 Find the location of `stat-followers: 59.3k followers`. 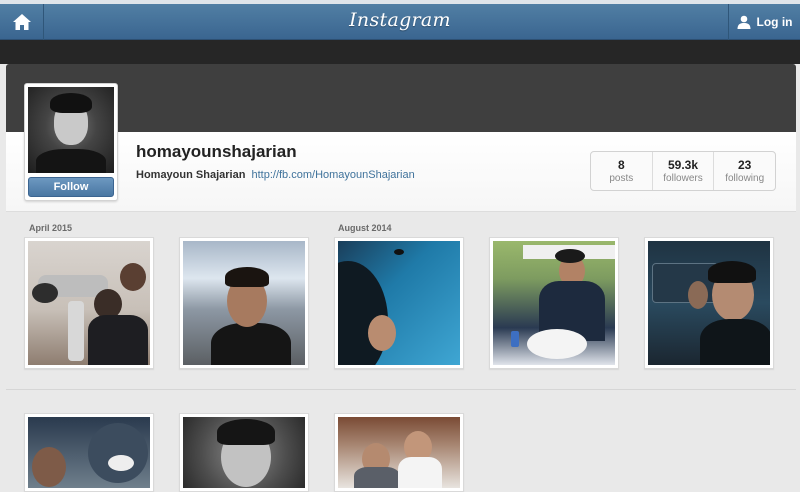

stat-followers: 59.3k followers is located at coordinates (682, 171).